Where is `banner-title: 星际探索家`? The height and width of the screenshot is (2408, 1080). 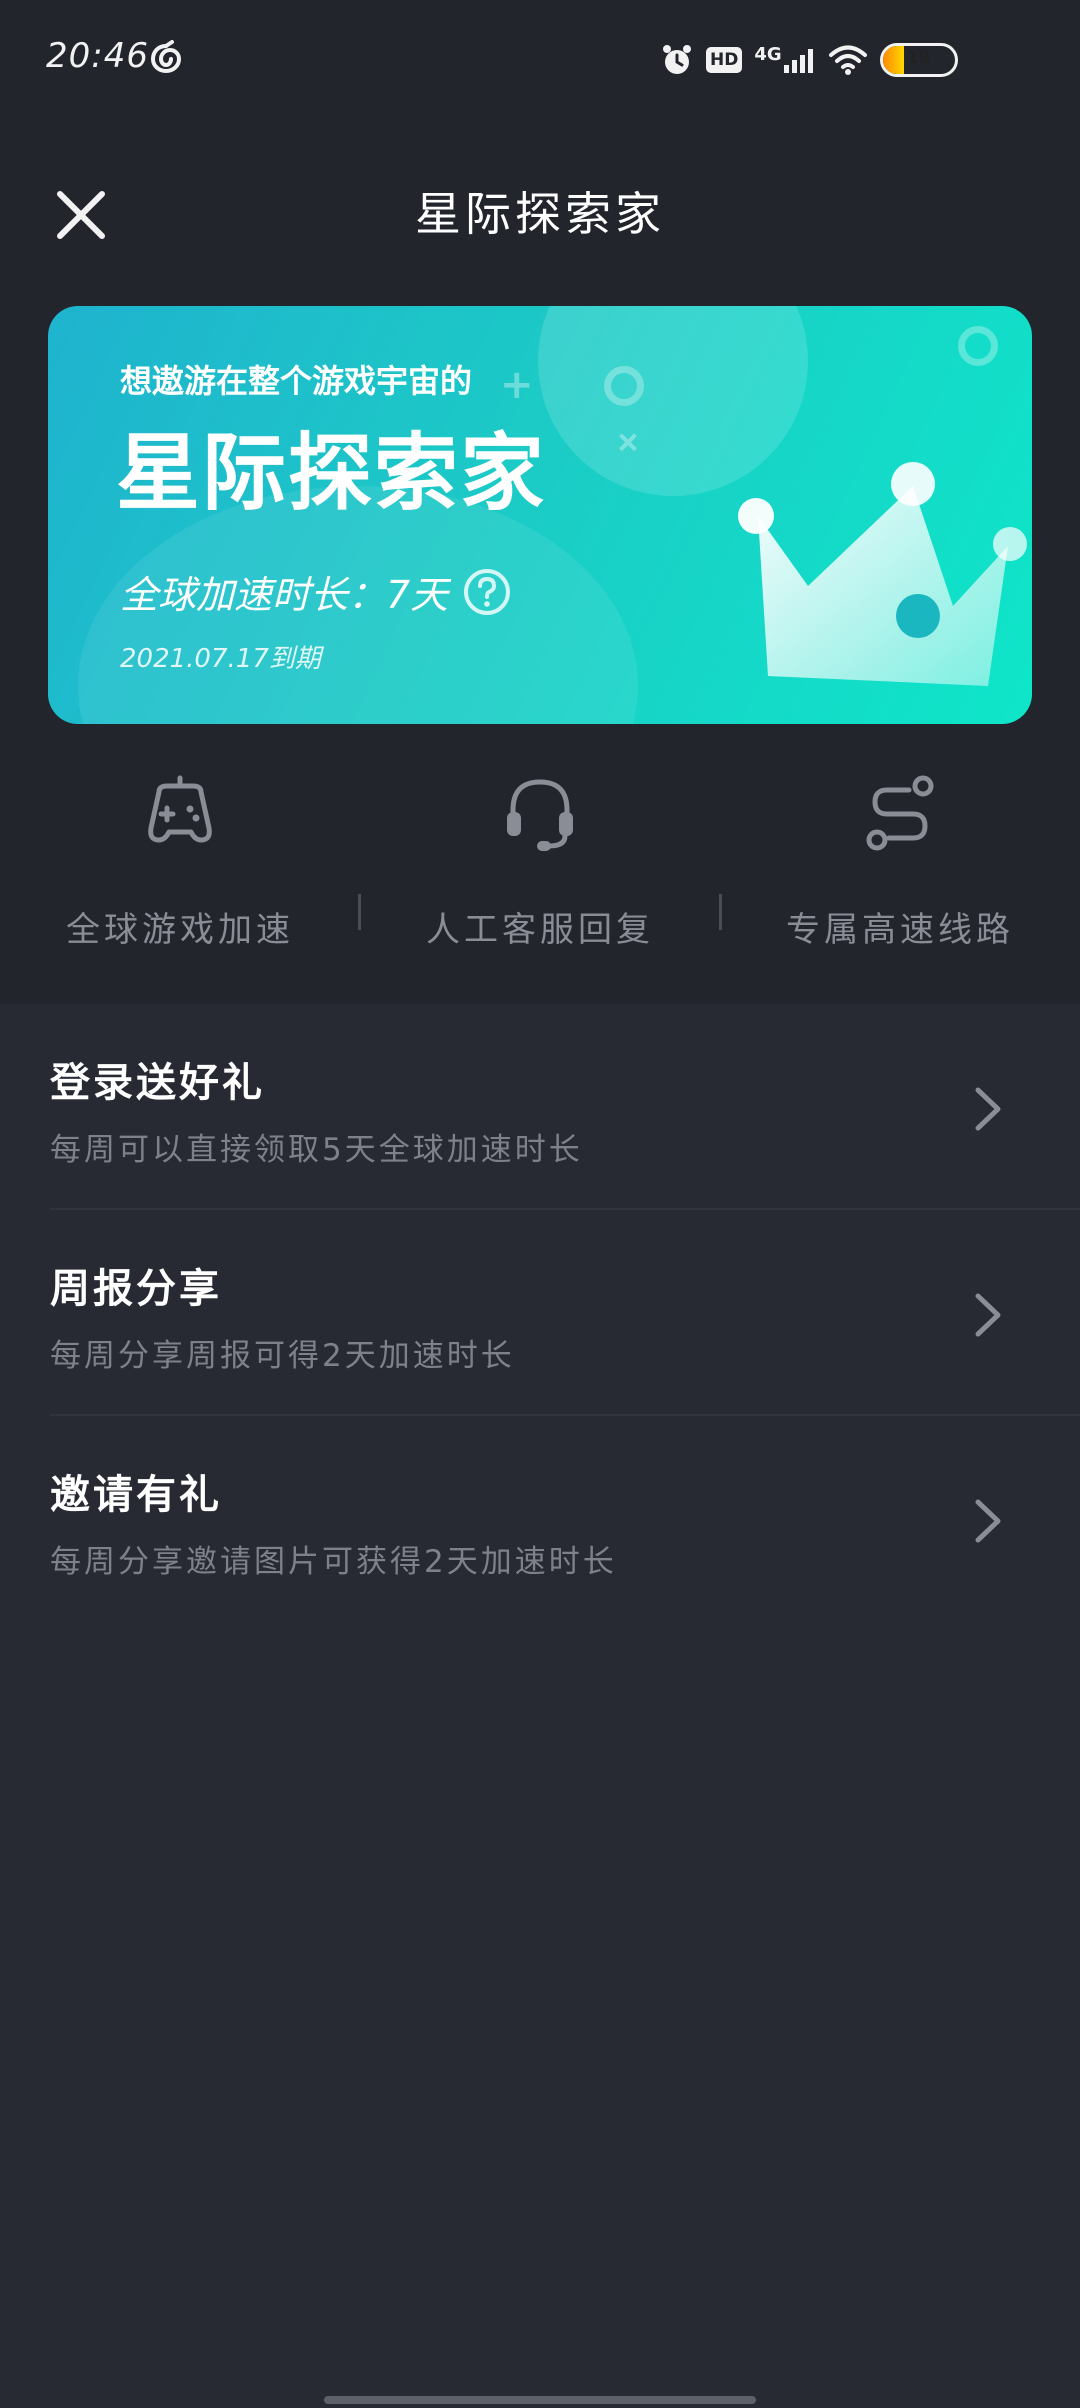 banner-title: 星际探索家 is located at coordinates (331, 473).